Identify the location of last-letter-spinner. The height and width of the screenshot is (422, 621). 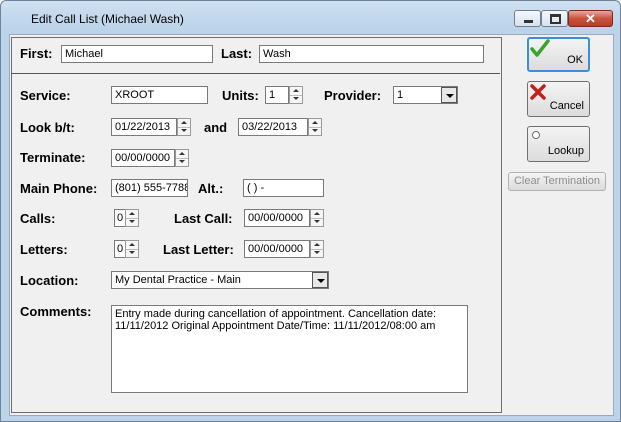
(317, 249).